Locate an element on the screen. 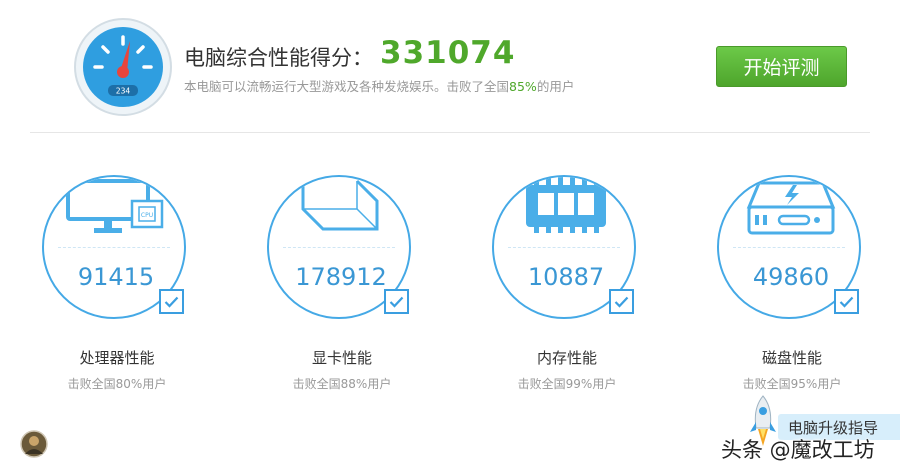 This screenshot has width=900, height=470. gauge-readout: 234 is located at coordinates (123, 91).